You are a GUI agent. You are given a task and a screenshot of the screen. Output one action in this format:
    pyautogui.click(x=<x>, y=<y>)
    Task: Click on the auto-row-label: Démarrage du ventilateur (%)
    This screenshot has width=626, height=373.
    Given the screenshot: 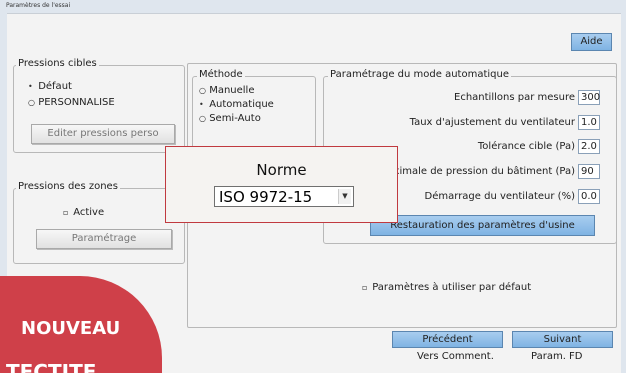 What is the action you would take?
    pyautogui.click(x=499, y=196)
    